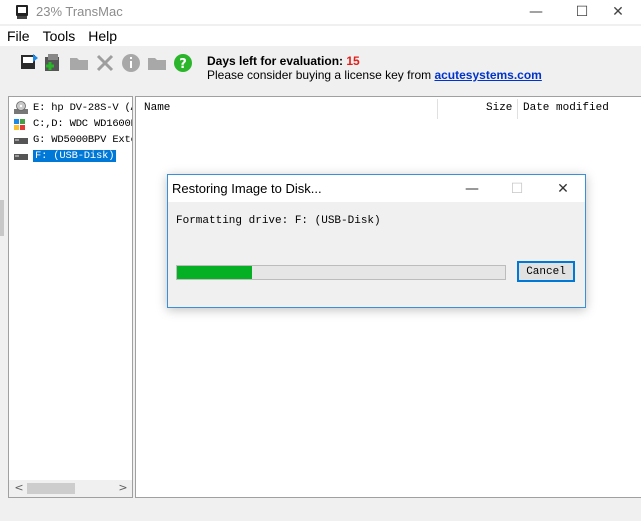 The image size is (641, 521). What do you see at coordinates (157, 63) in the screenshot?
I see `new-folder-icon` at bounding box center [157, 63].